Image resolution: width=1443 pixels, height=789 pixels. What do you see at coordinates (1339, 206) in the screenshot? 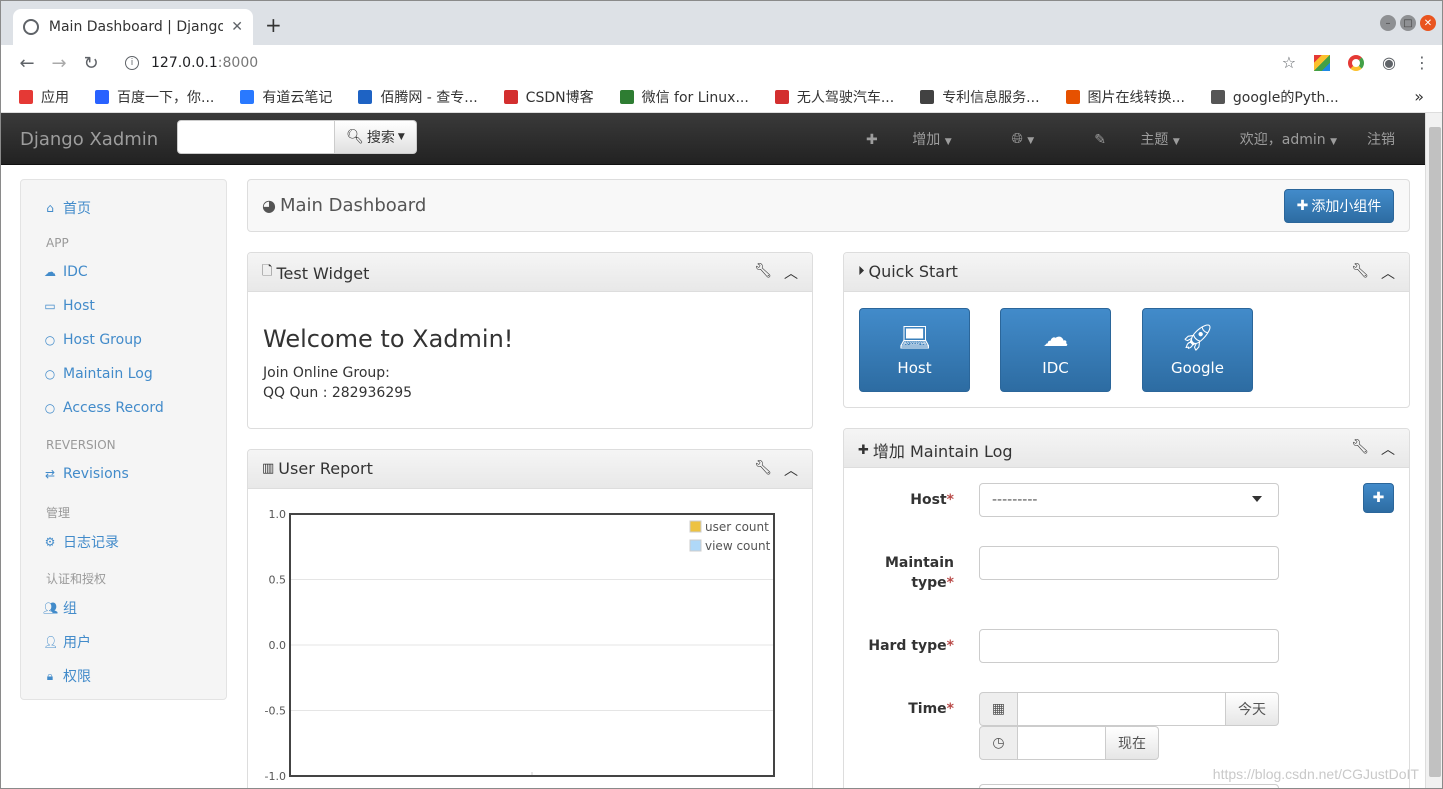
I see `add-widget-button: ✚ 添加小组件` at bounding box center [1339, 206].